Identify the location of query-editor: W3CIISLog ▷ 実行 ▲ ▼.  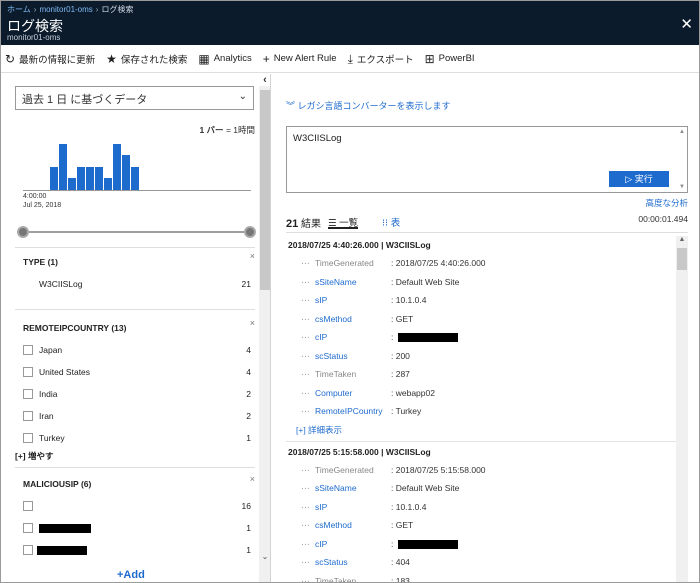
(487, 159).